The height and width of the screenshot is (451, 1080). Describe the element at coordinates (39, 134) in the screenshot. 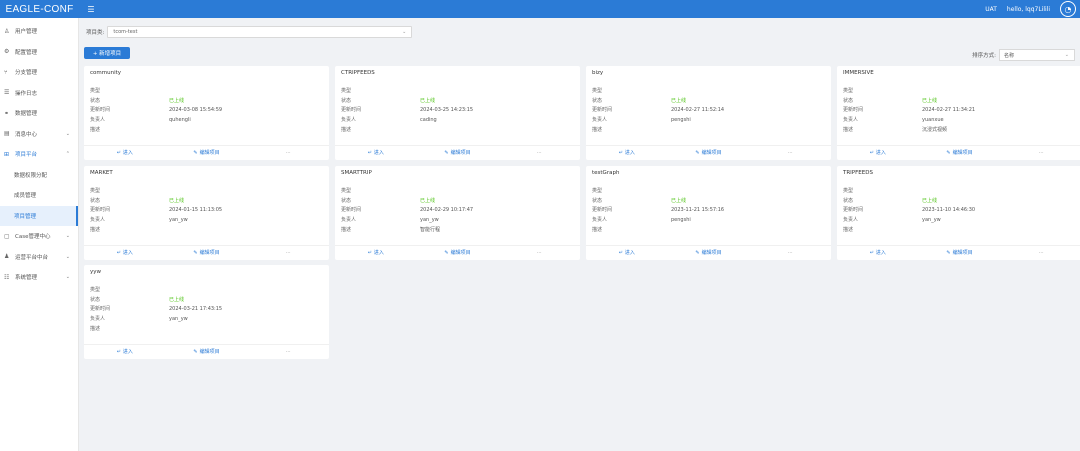

I see `sidebar-item-message: ▤ 消息中心 ⌄` at that location.